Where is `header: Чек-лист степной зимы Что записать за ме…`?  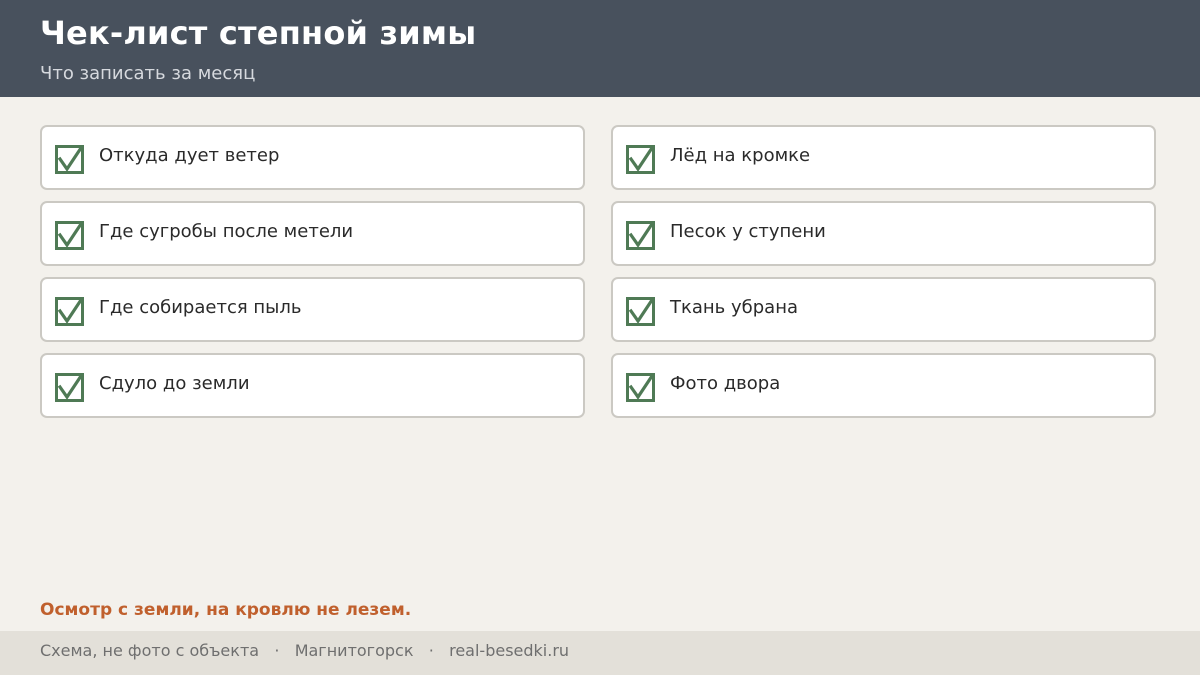 header: Чек-лист степной зимы Что записать за ме… is located at coordinates (600, 48).